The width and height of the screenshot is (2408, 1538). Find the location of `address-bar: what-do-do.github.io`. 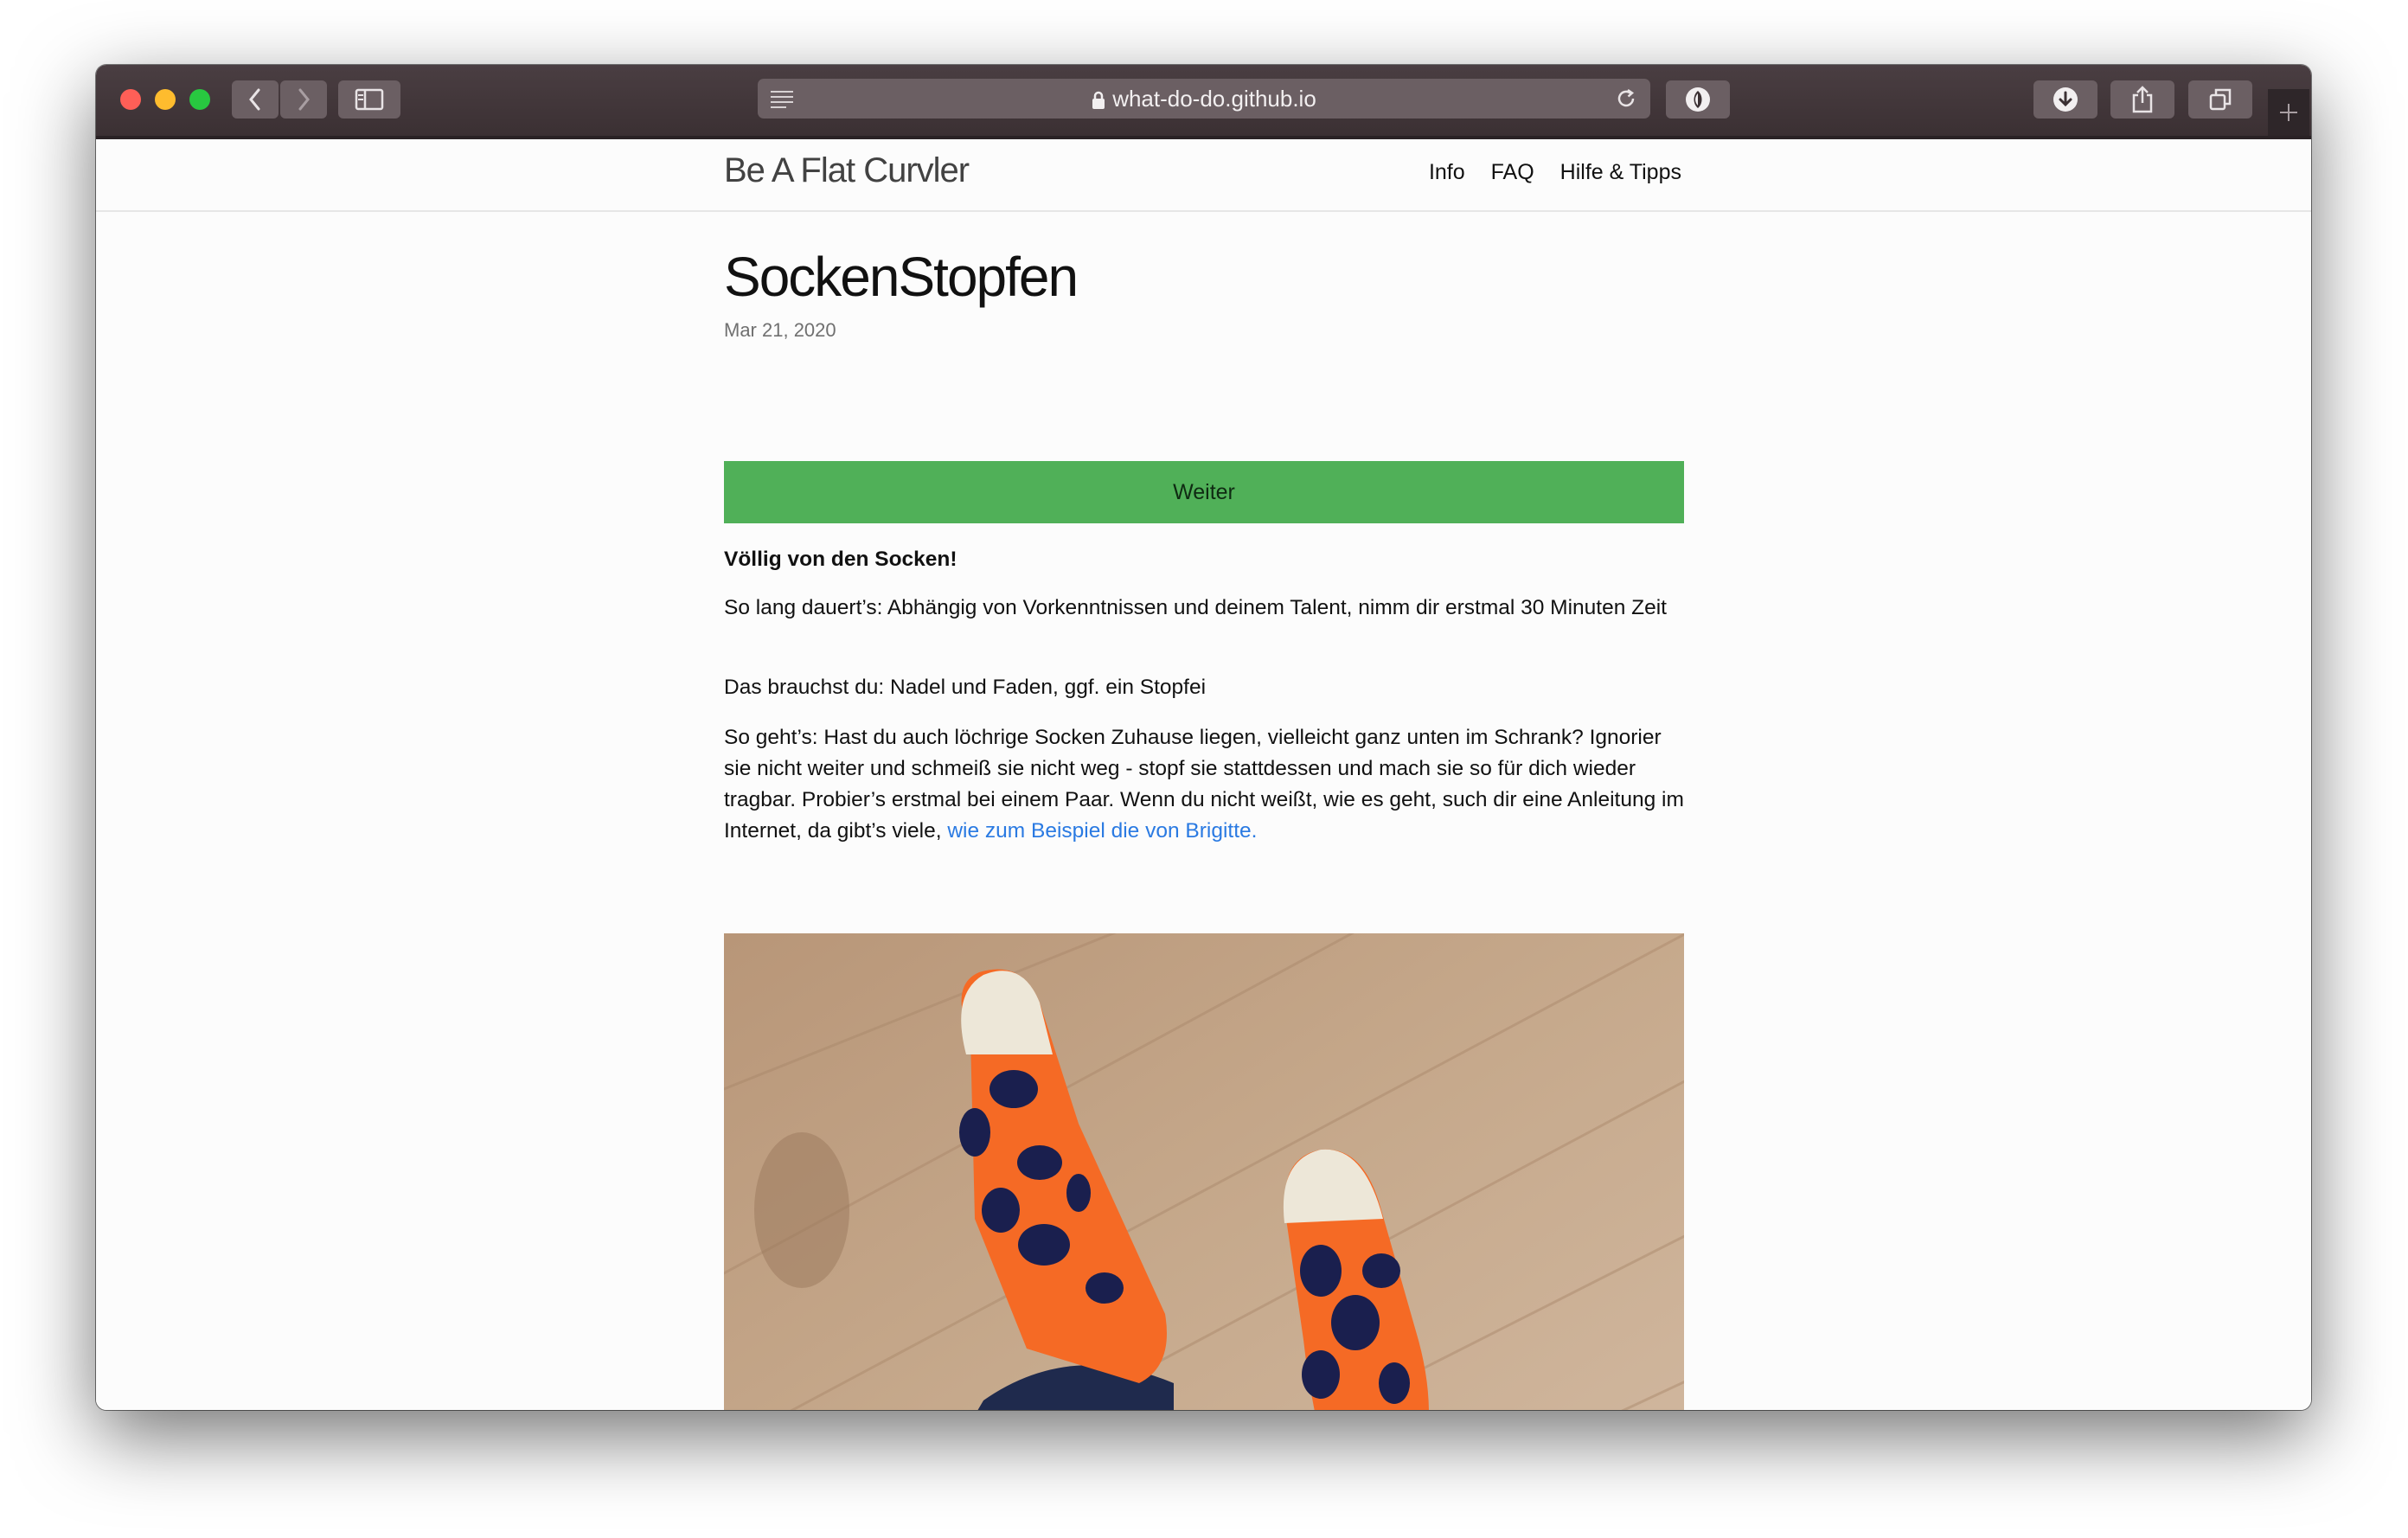

address-bar: what-do-do.github.io is located at coordinates (1204, 99).